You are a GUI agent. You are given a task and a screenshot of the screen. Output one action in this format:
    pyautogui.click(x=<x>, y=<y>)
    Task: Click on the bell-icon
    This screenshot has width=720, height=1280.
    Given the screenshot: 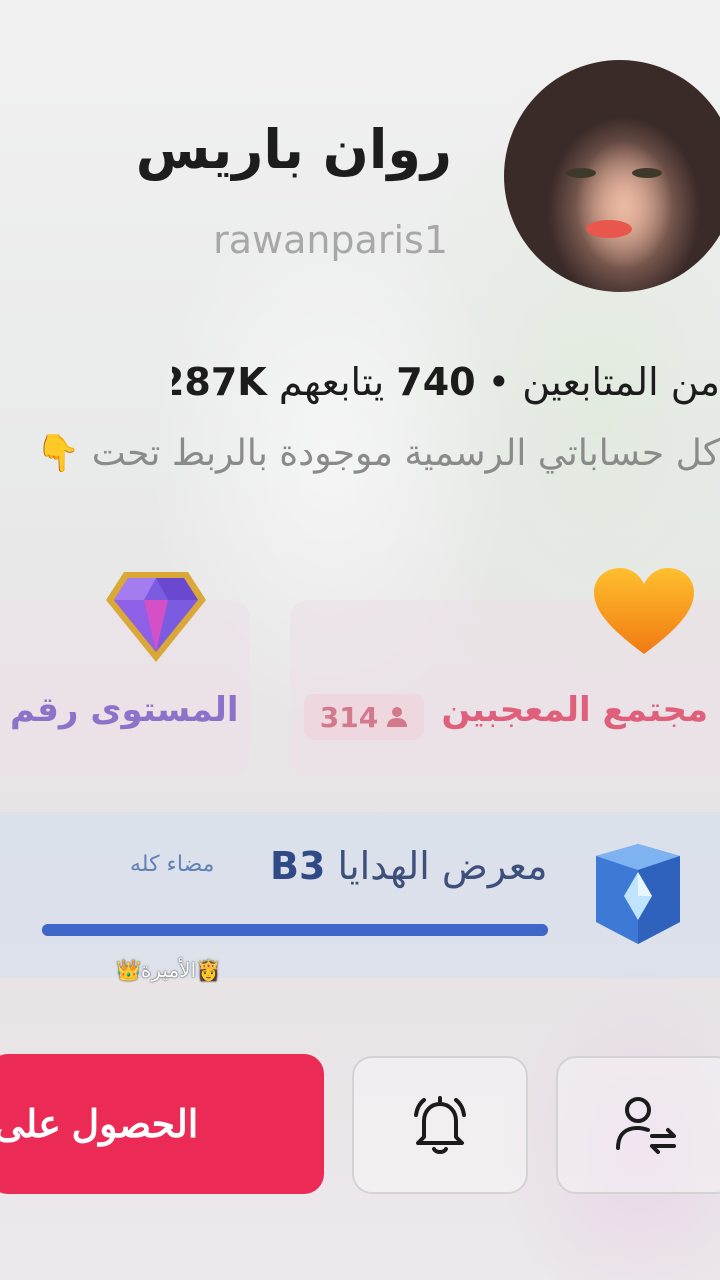 What is the action you would take?
    pyautogui.click(x=440, y=1125)
    